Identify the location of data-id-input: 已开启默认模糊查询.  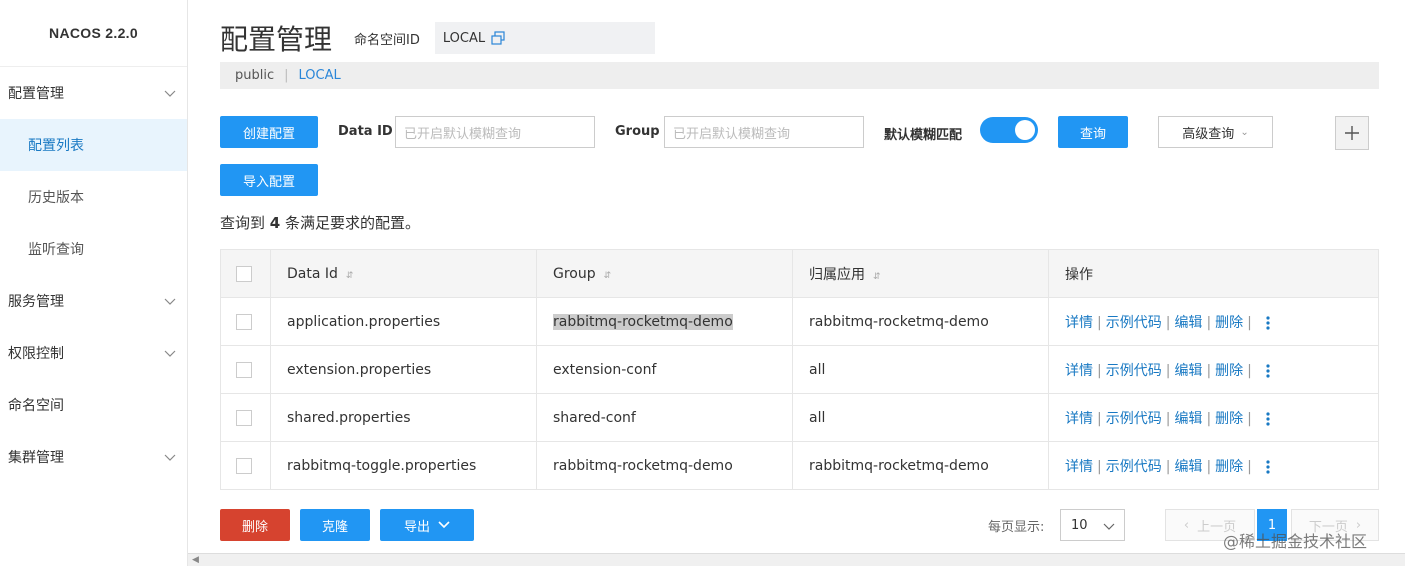
(495, 132).